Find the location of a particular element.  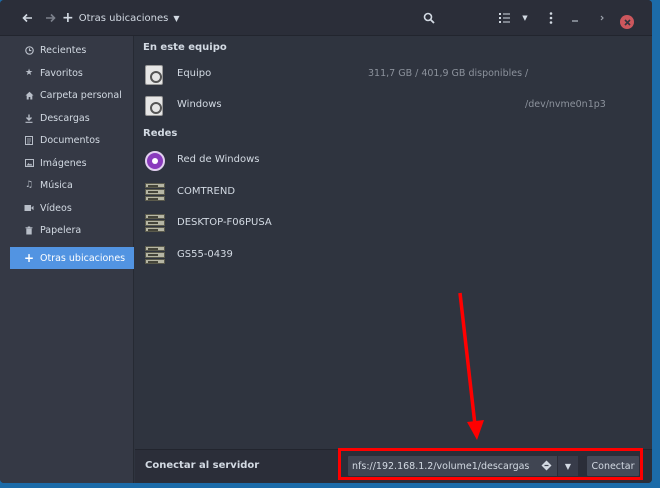

sidebar-item-papelera: Papelera is located at coordinates (72, 230).